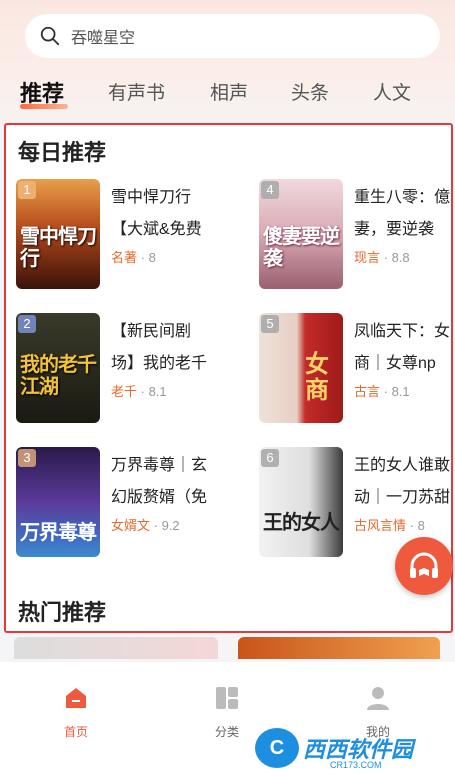 This screenshot has width=455, height=775. I want to click on search-input: 吞噬星空, so click(103, 36).